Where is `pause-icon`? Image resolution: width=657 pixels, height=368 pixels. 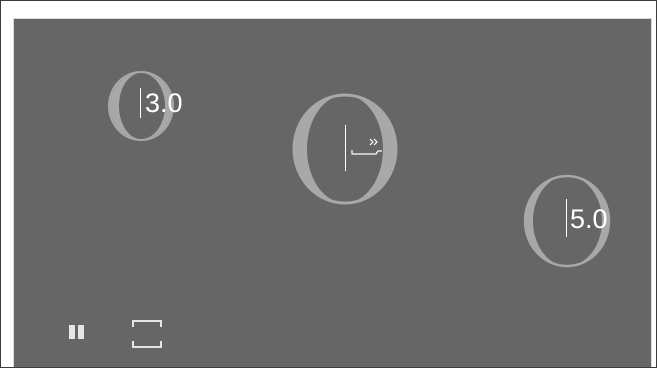 pause-icon is located at coordinates (77, 332).